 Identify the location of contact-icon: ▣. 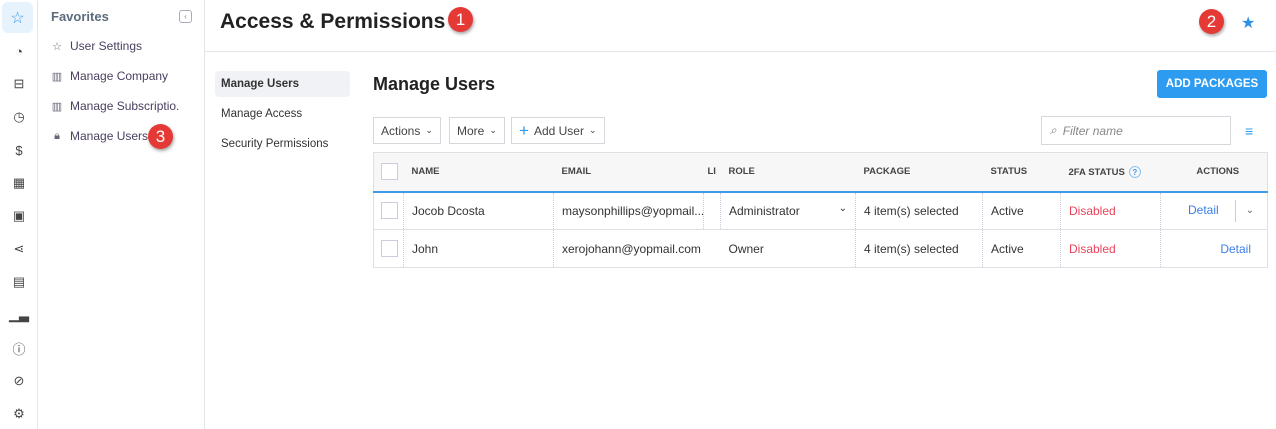
(19, 216).